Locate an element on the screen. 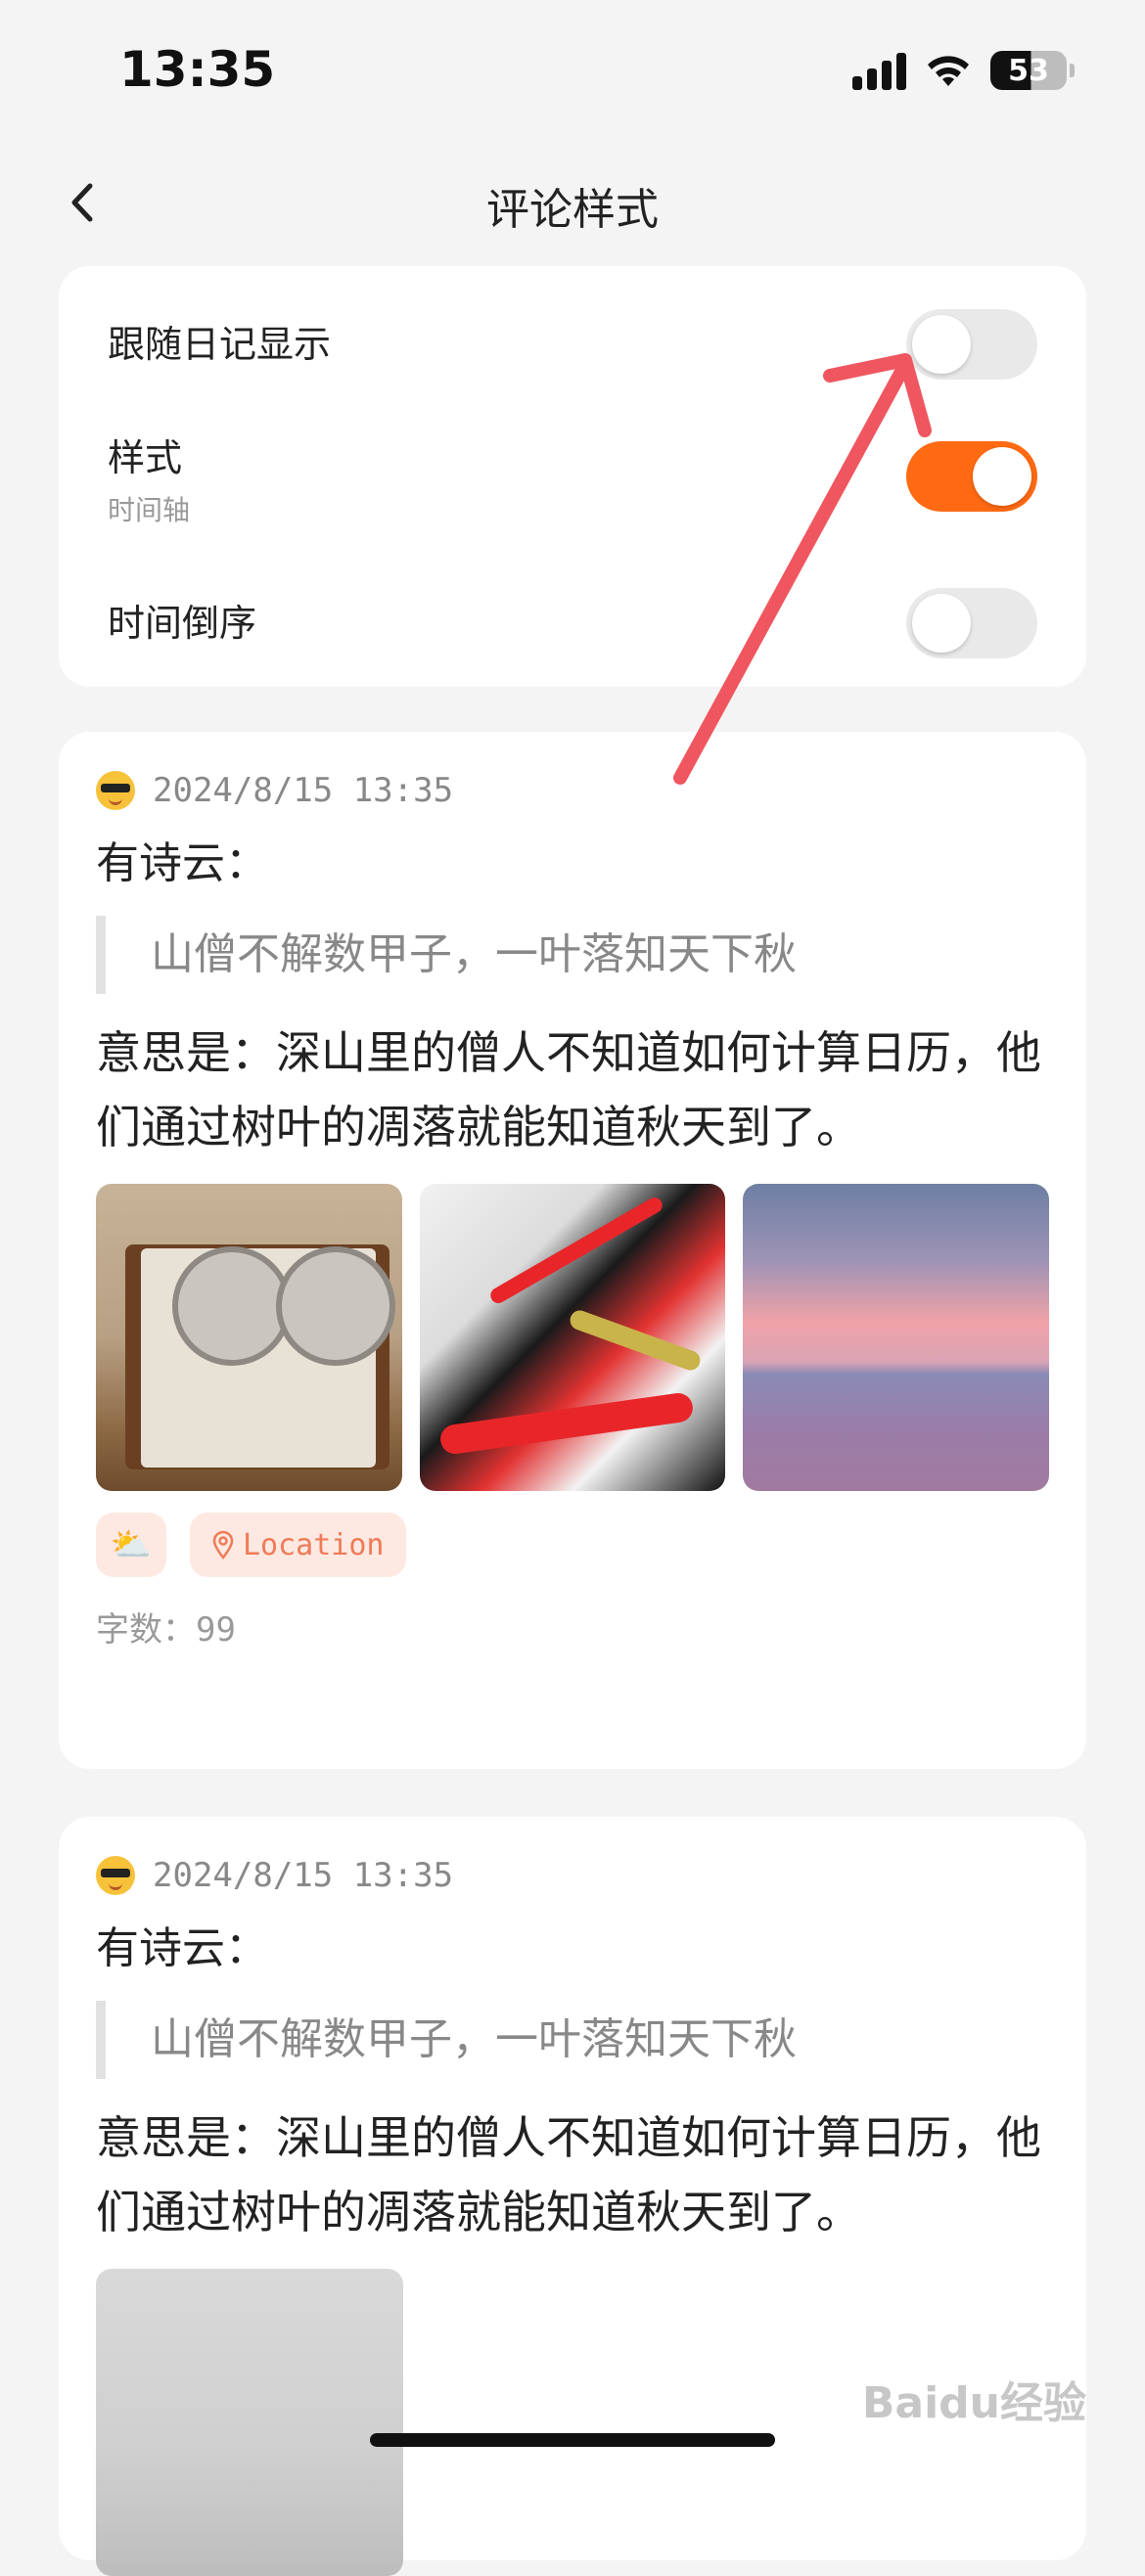 The image size is (1145, 2576). style-row: 样式 时间轴 is located at coordinates (572, 477).